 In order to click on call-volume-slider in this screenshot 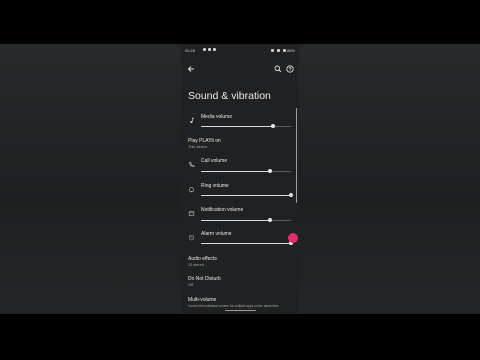, I will do `click(246, 171)`.